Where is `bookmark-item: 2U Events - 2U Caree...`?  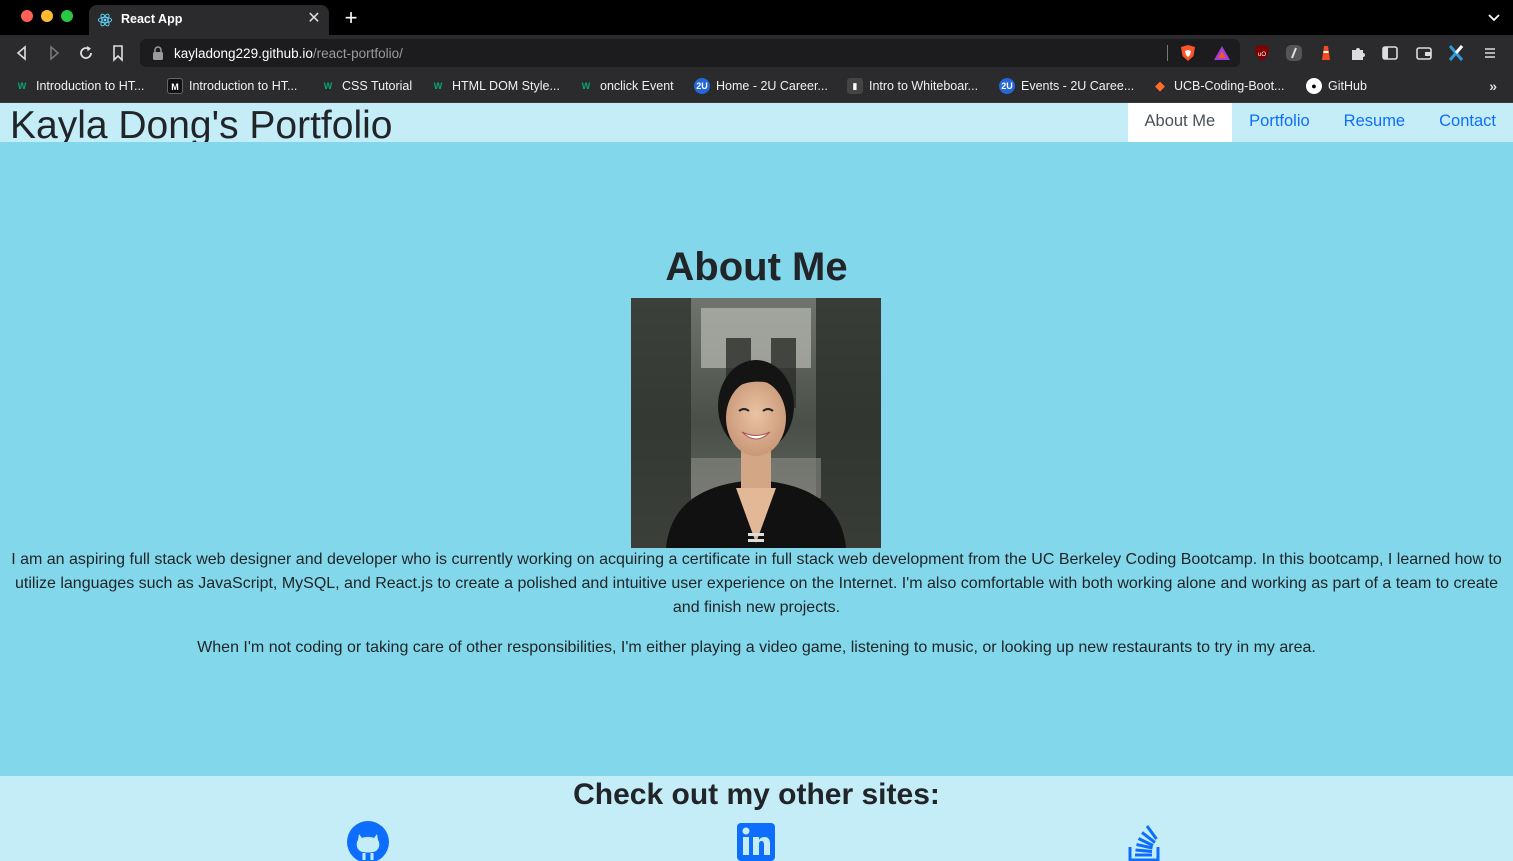 bookmark-item: 2U Events - 2U Caree... is located at coordinates (1066, 87).